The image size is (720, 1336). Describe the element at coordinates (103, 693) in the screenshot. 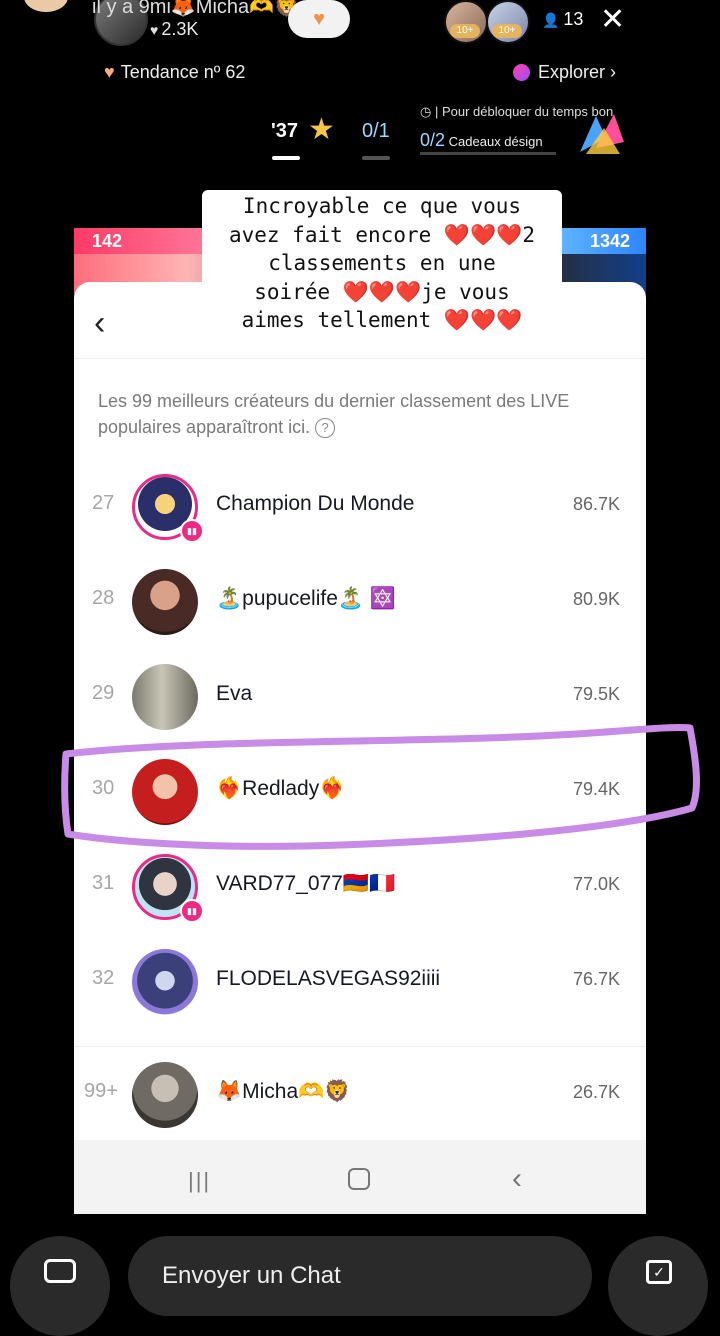

I see `rank-number: 29` at that location.